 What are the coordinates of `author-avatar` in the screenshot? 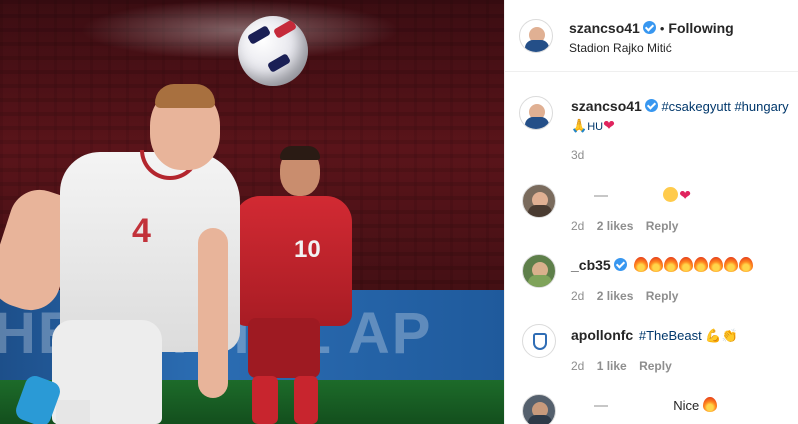 It's located at (536, 36).